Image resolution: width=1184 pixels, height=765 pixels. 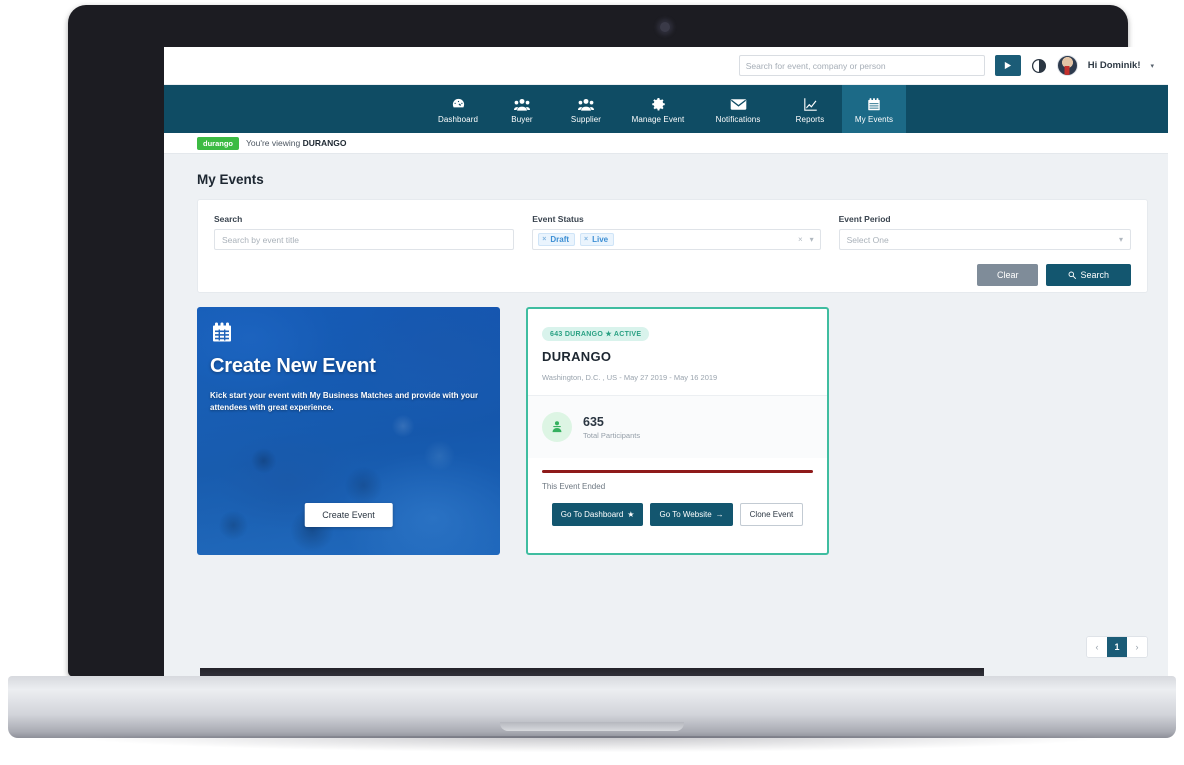 I want to click on create-event-title: Create New Event, so click(x=293, y=366).